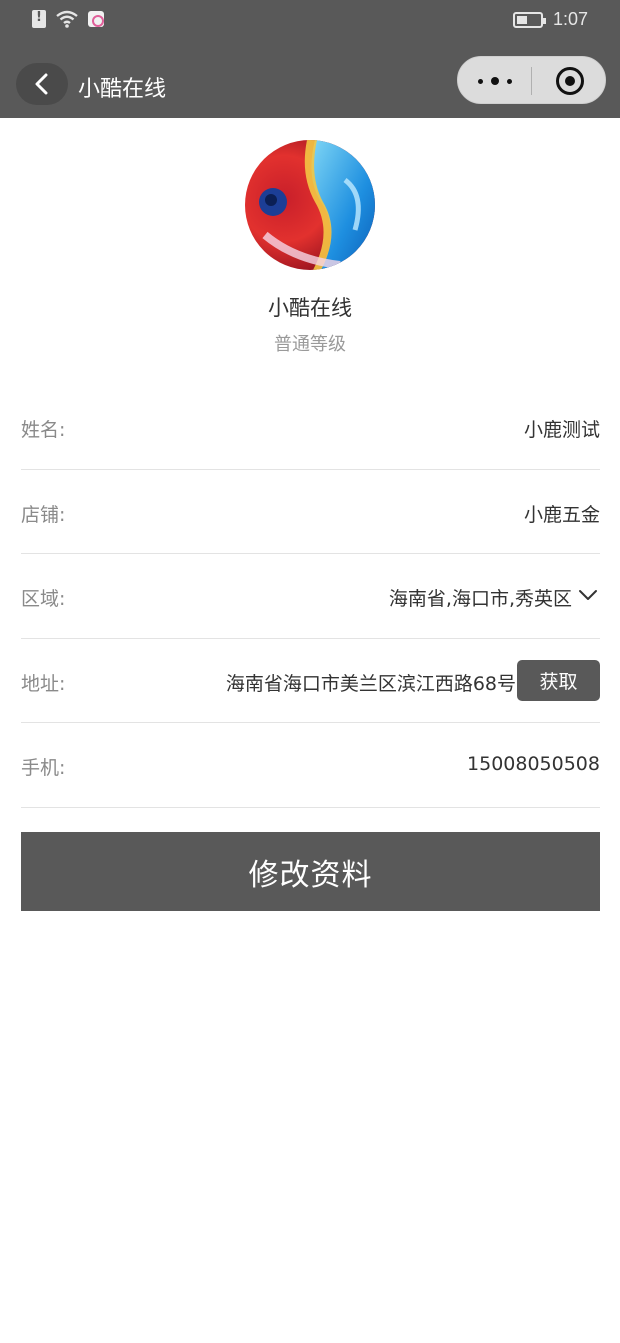 The image size is (620, 1343). Describe the element at coordinates (310, 344) in the screenshot. I see `member-level: 普通等级` at that location.